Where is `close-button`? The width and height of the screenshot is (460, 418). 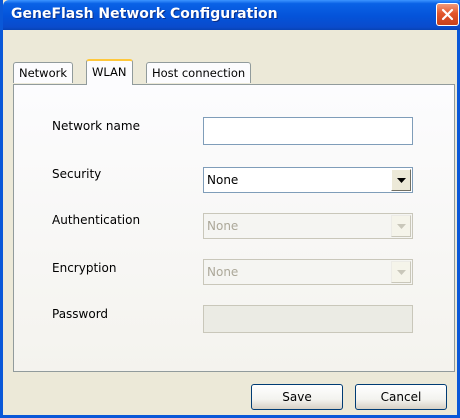 close-button is located at coordinates (447, 14).